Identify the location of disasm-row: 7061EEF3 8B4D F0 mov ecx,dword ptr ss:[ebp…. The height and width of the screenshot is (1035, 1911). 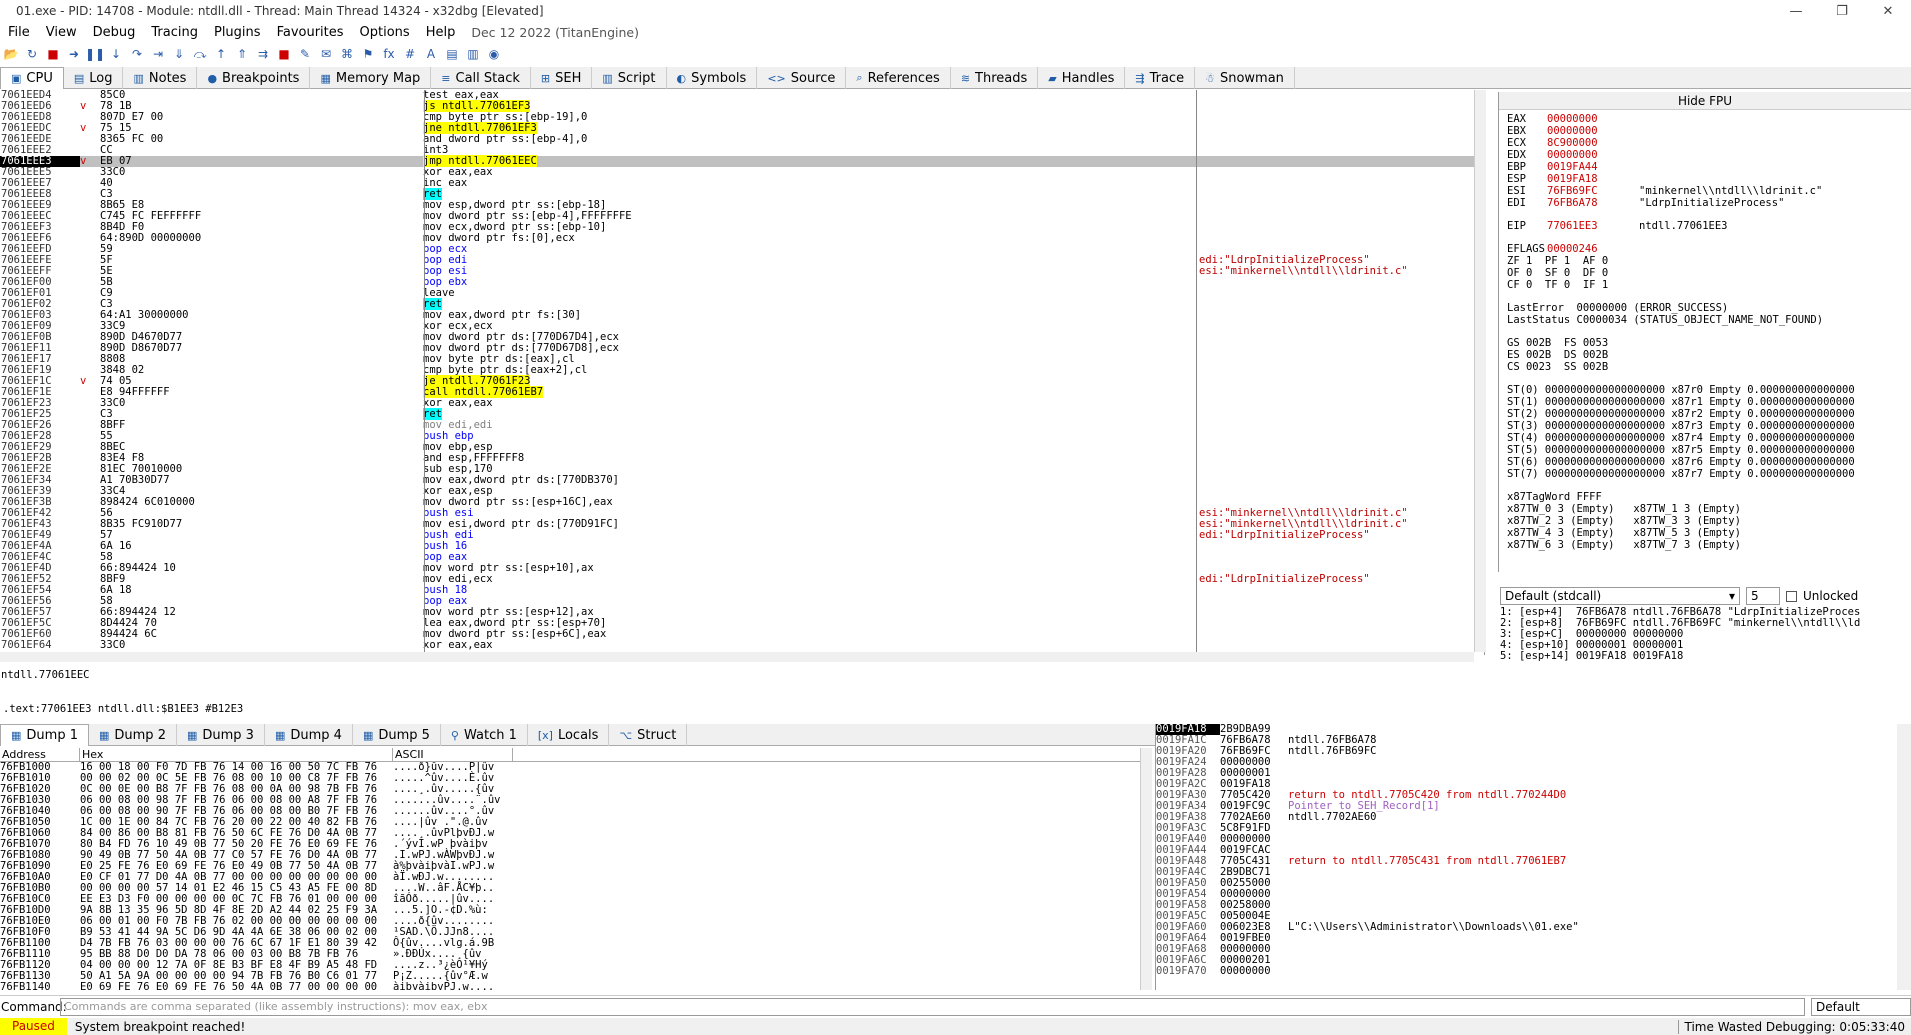
(737, 227).